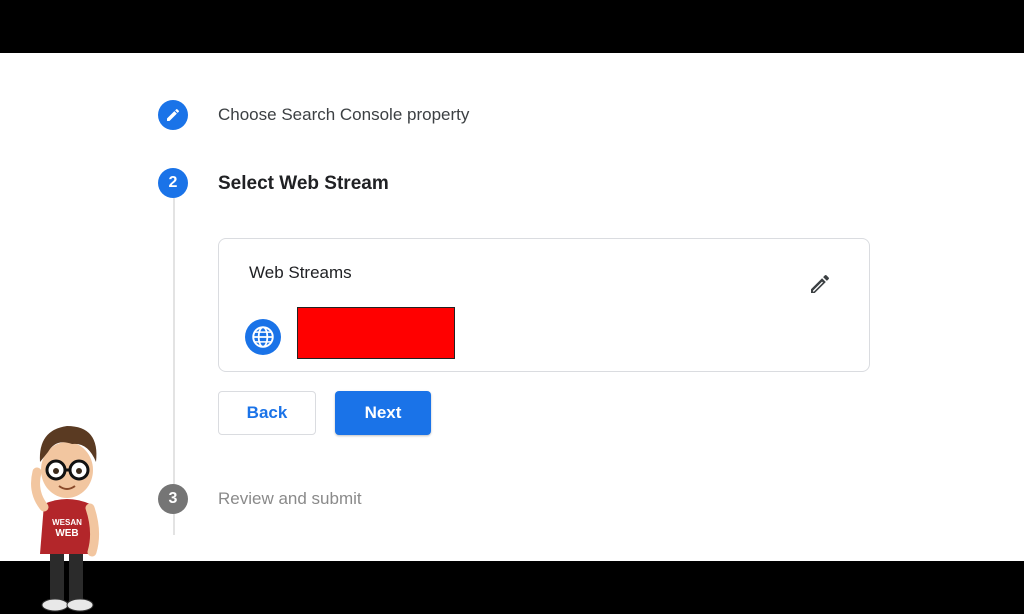 The width and height of the screenshot is (1024, 614). I want to click on step-2-label: Select Web Stream, so click(303, 183).